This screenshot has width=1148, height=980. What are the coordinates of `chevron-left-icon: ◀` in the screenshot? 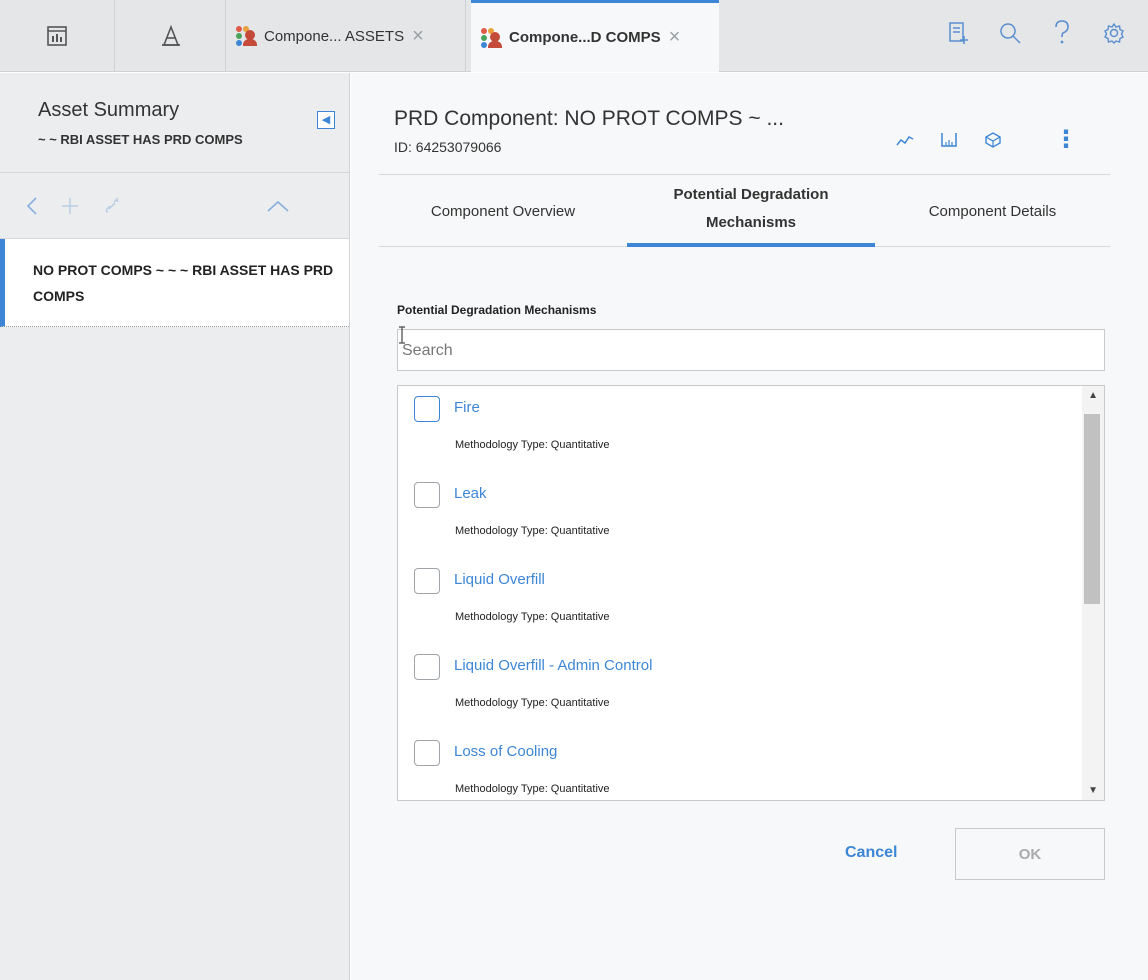 It's located at (326, 120).